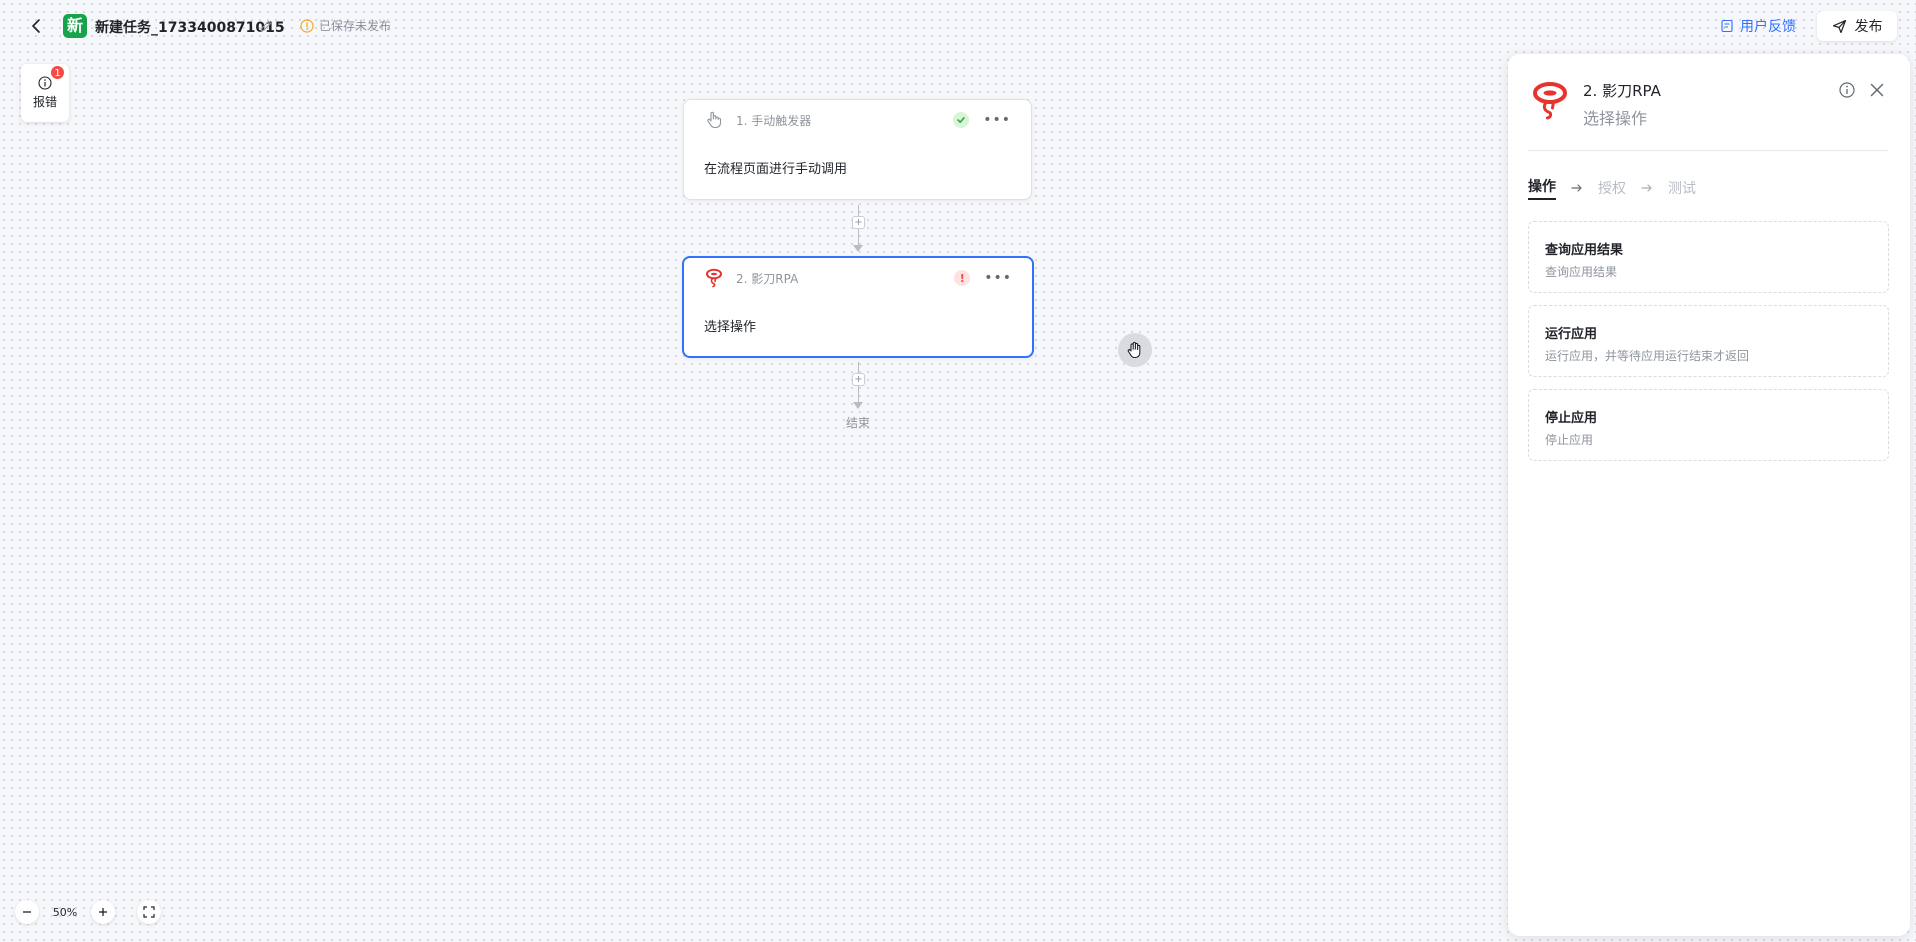  Describe the element at coordinates (1615, 118) in the screenshot. I see `panel-subtitle: 选择操作` at that location.